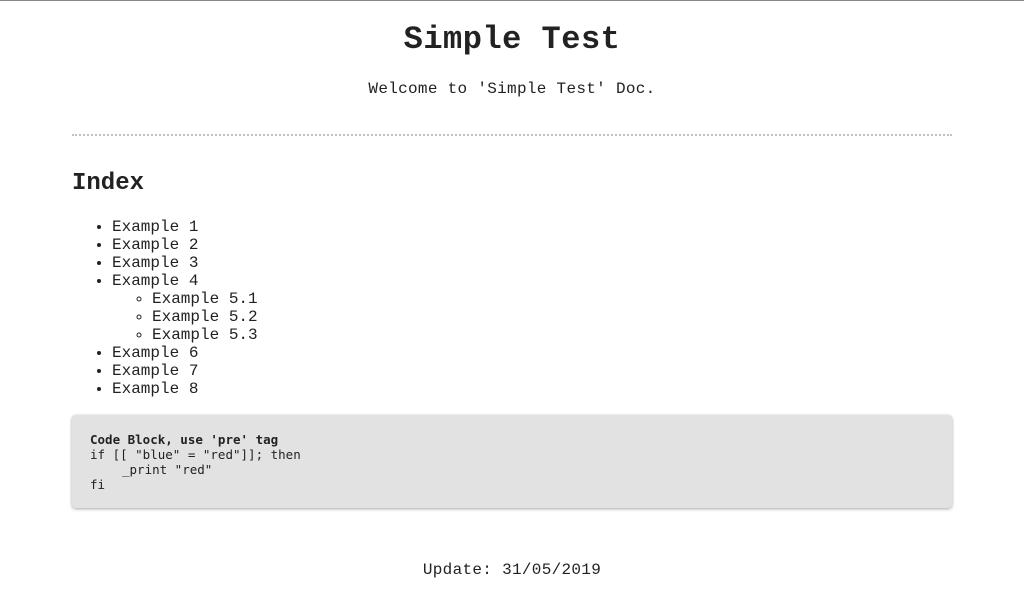  I want to click on index-item-example-7: Example 7, so click(532, 371).